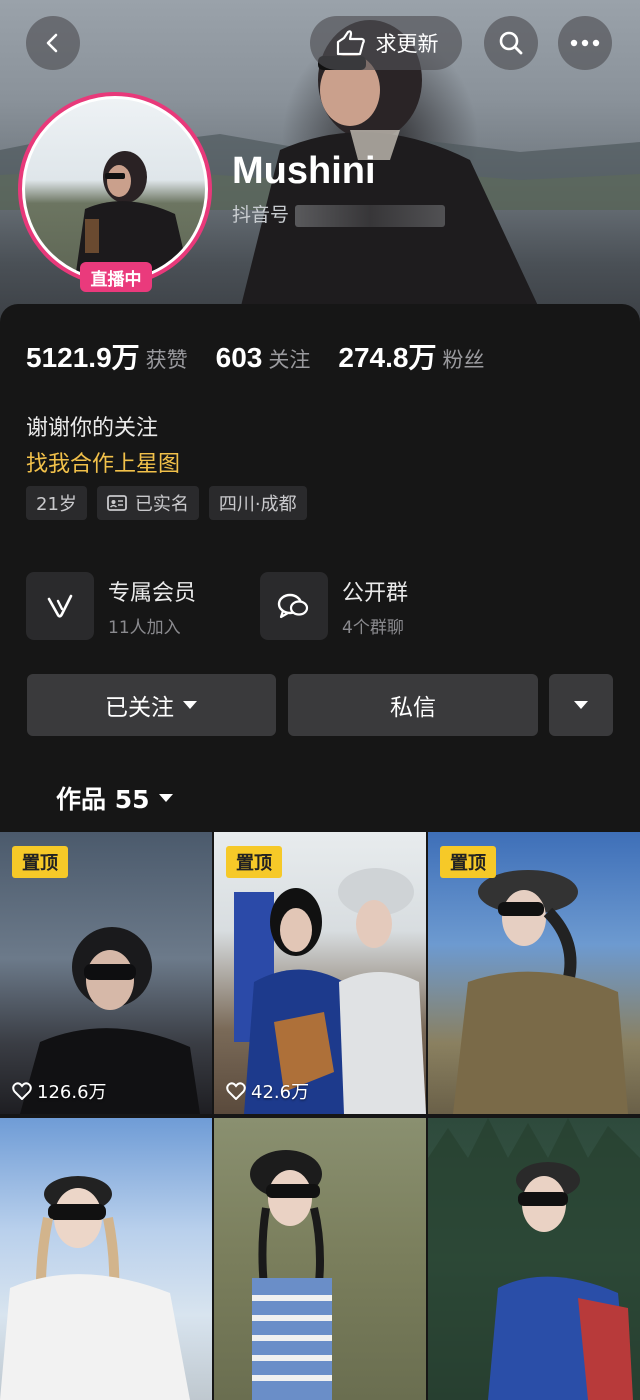  I want to click on message-label: 私信, so click(413, 708).